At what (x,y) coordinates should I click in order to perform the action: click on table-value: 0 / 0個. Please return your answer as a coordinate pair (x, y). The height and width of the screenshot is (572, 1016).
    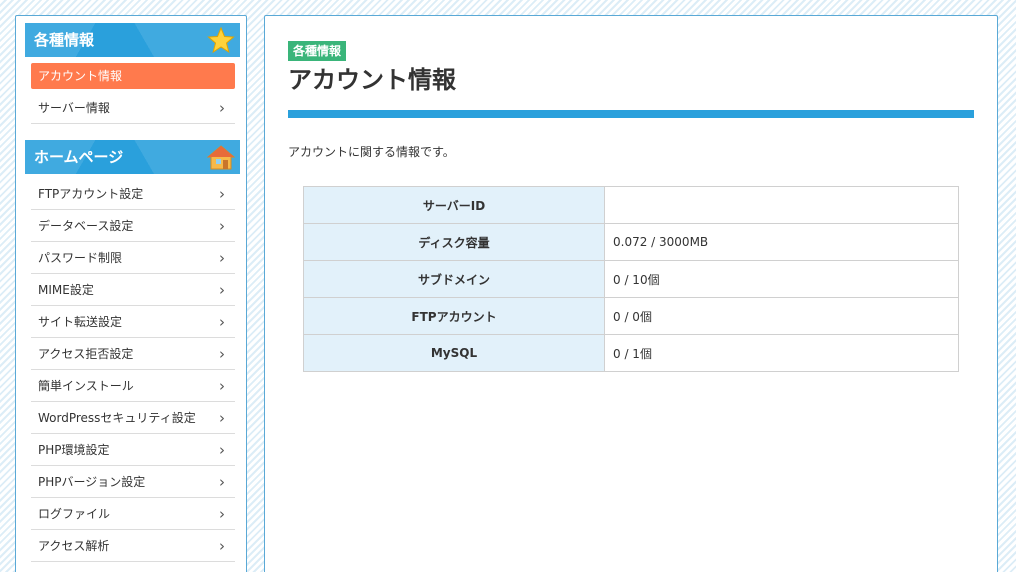
    Looking at the image, I should click on (781, 316).